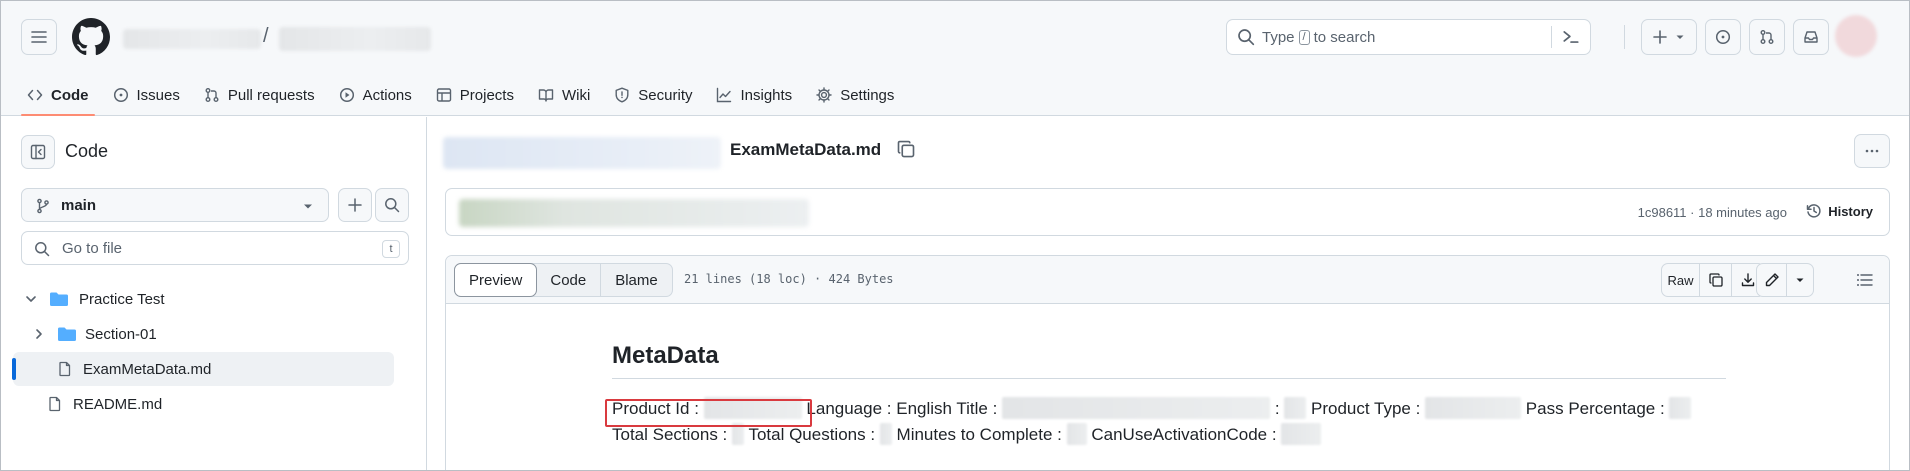  I want to click on blame-label: Blame, so click(636, 280).